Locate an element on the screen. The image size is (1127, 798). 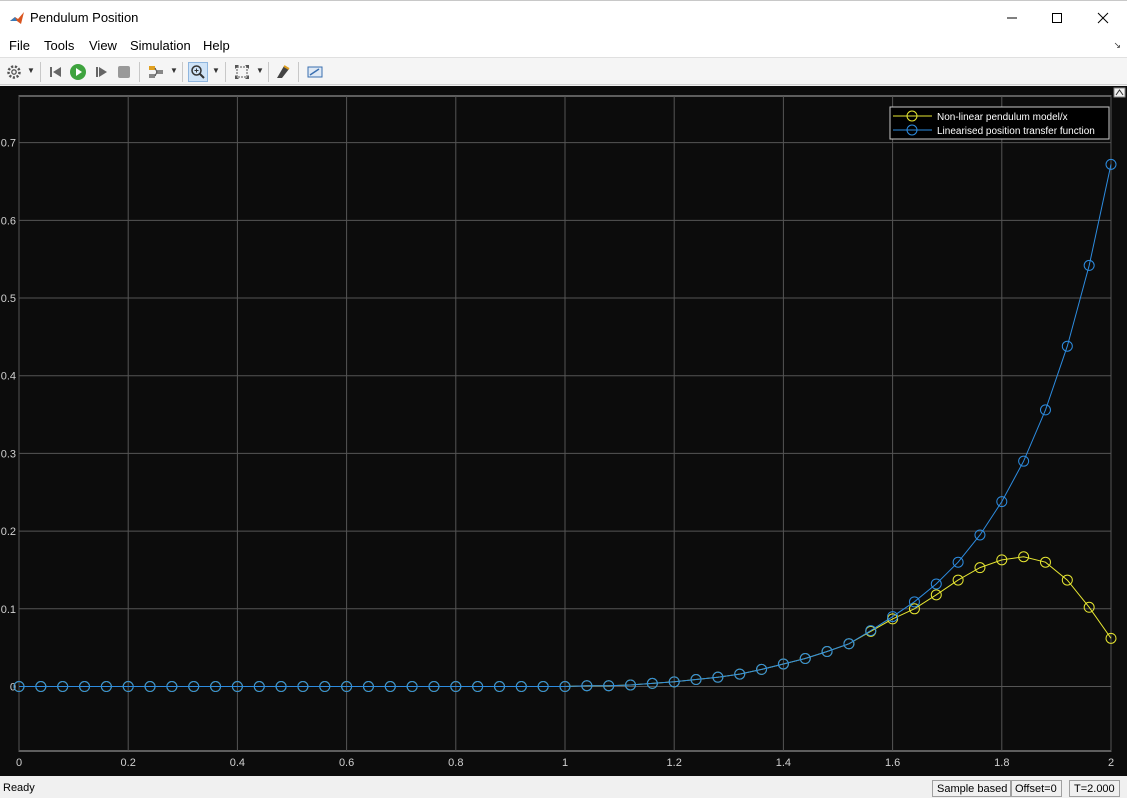
toolbar: ▼ ▼ ▼ ▼ is located at coordinates (563, 71).